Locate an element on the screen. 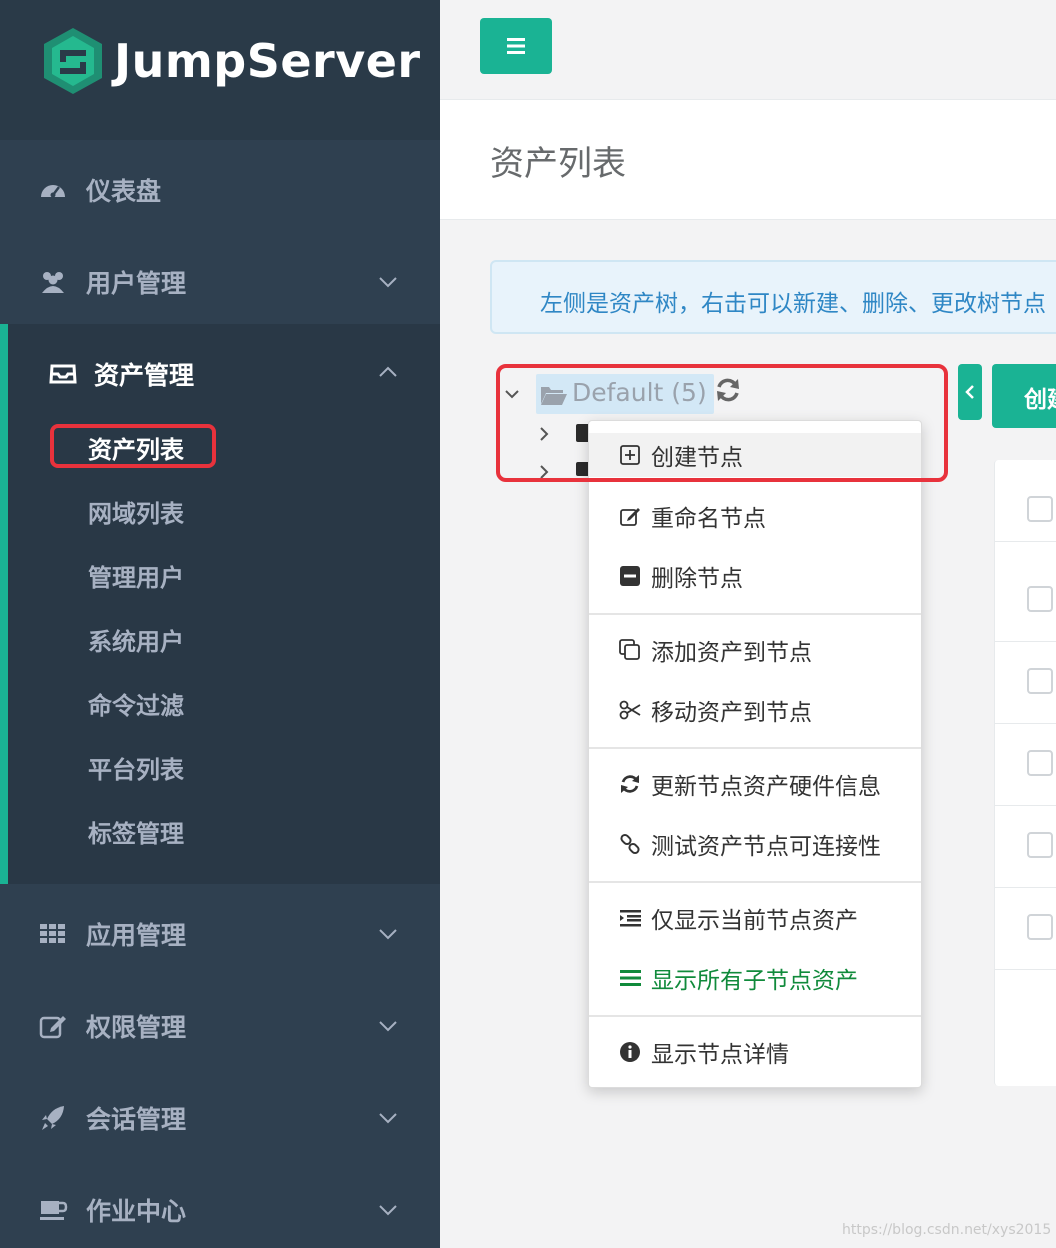 The image size is (1056, 1248). menu-item-label: 添加资产到节点 is located at coordinates (731, 653).